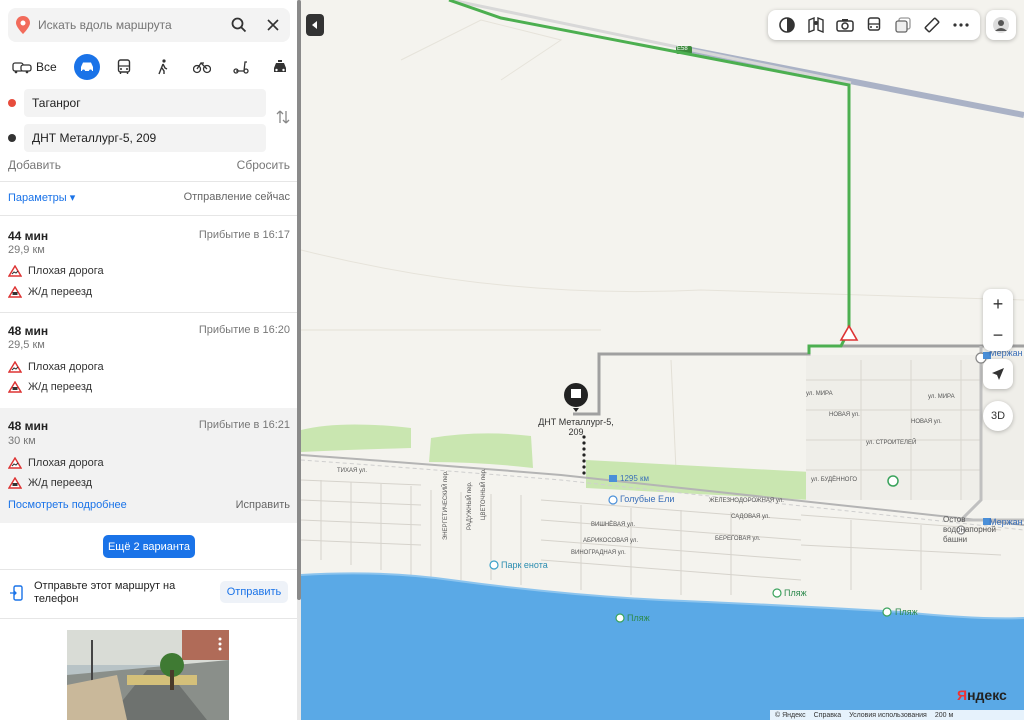 This screenshot has width=1024, height=720. I want to click on mode-walk, so click(163, 67).